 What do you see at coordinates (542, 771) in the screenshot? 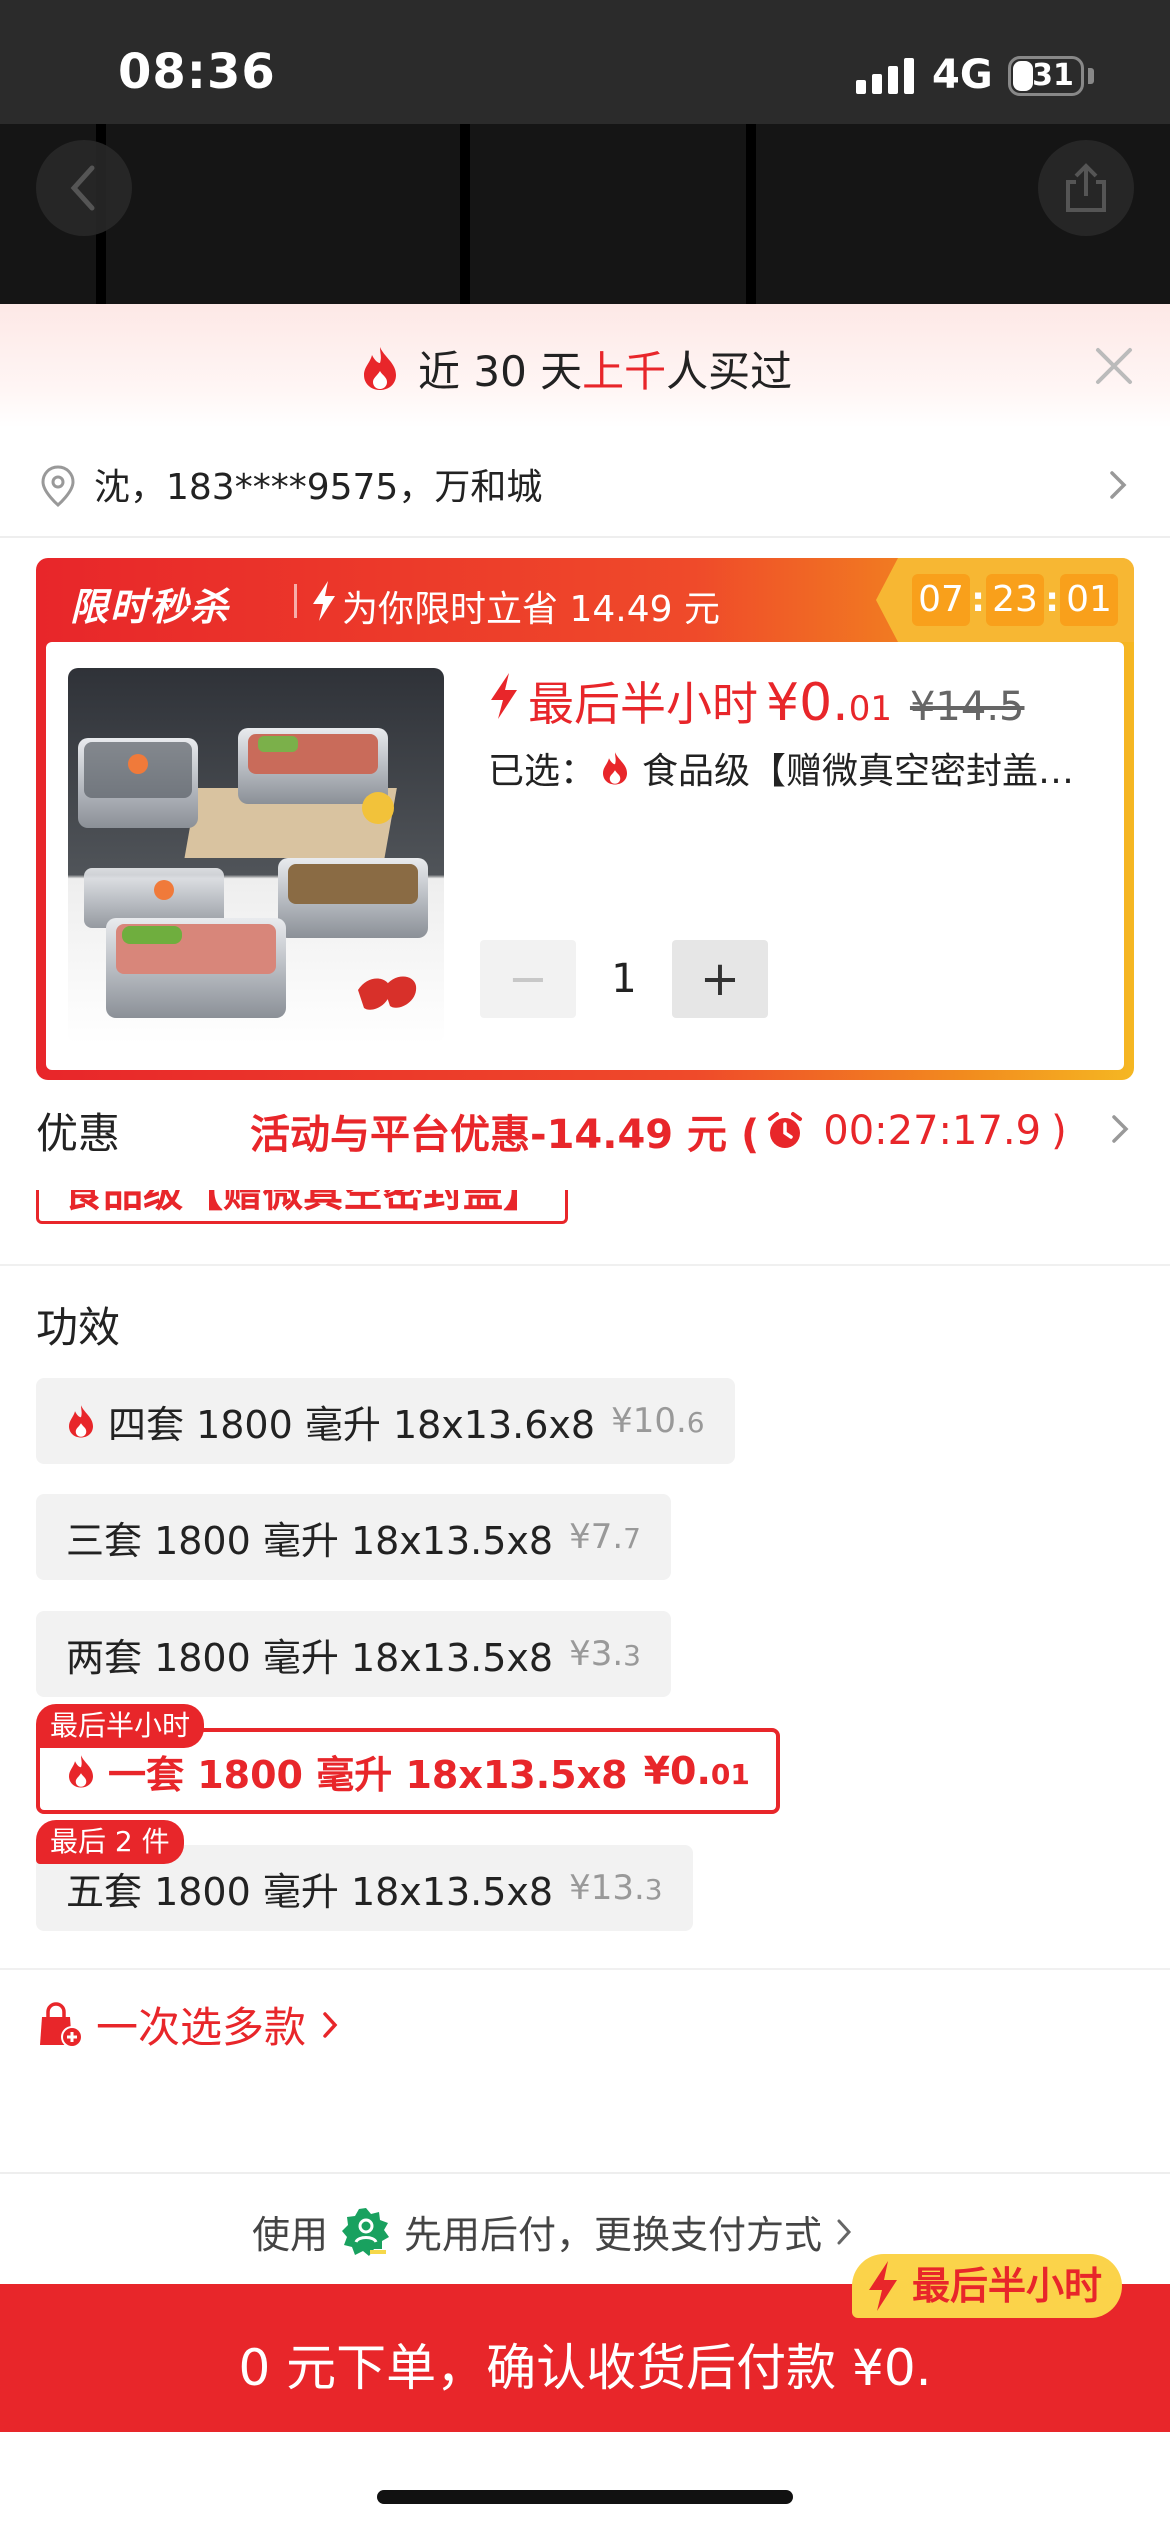
I see `selected-prefix: 已选：` at bounding box center [542, 771].